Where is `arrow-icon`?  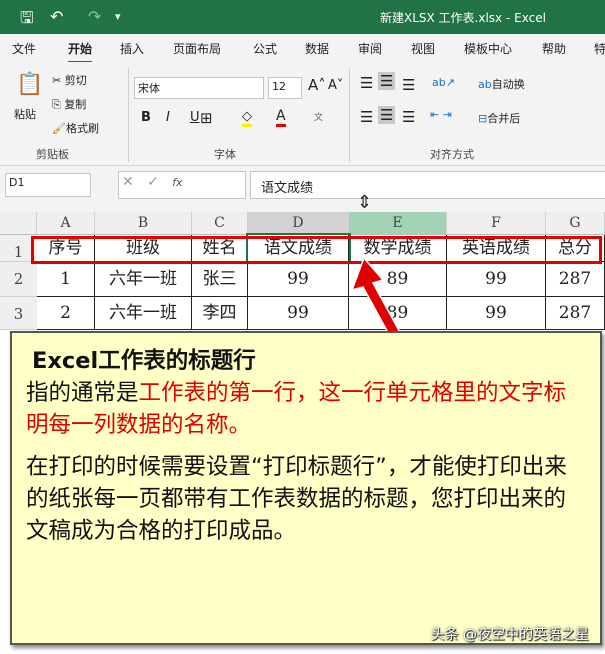 arrow-icon is located at coordinates (377, 298).